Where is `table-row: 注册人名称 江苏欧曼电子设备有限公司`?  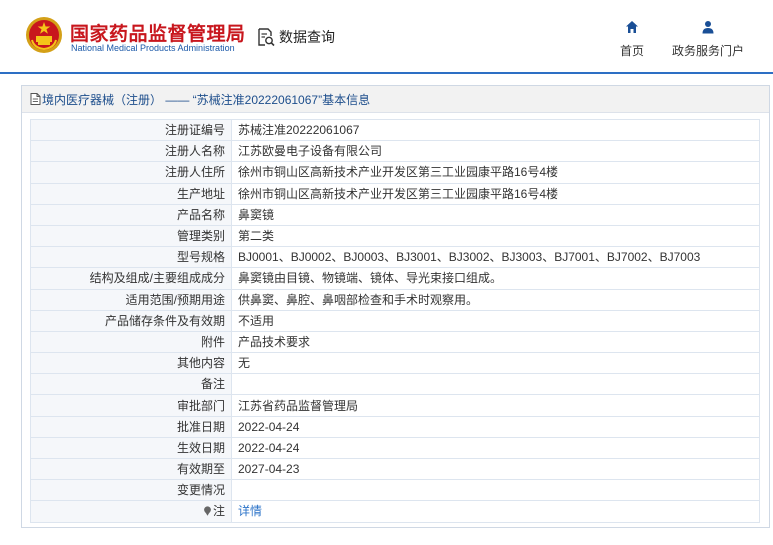 table-row: 注册人名称 江苏欧曼电子设备有限公司 is located at coordinates (395, 151).